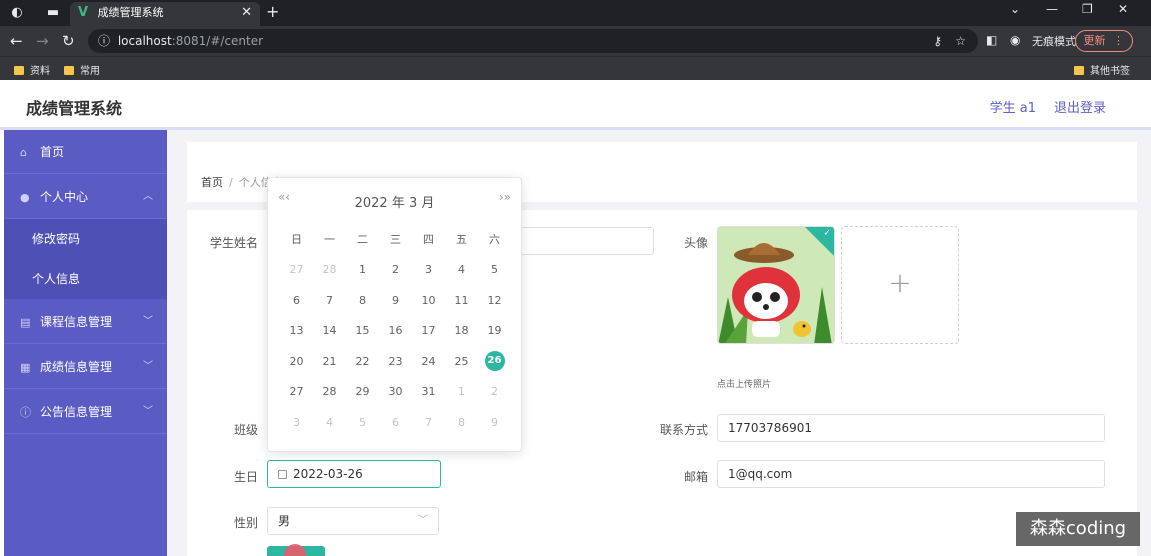 Image resolution: width=1151 pixels, height=556 pixels. Describe the element at coordinates (68, 41) in the screenshot. I see `reload-icon: ↻` at that location.